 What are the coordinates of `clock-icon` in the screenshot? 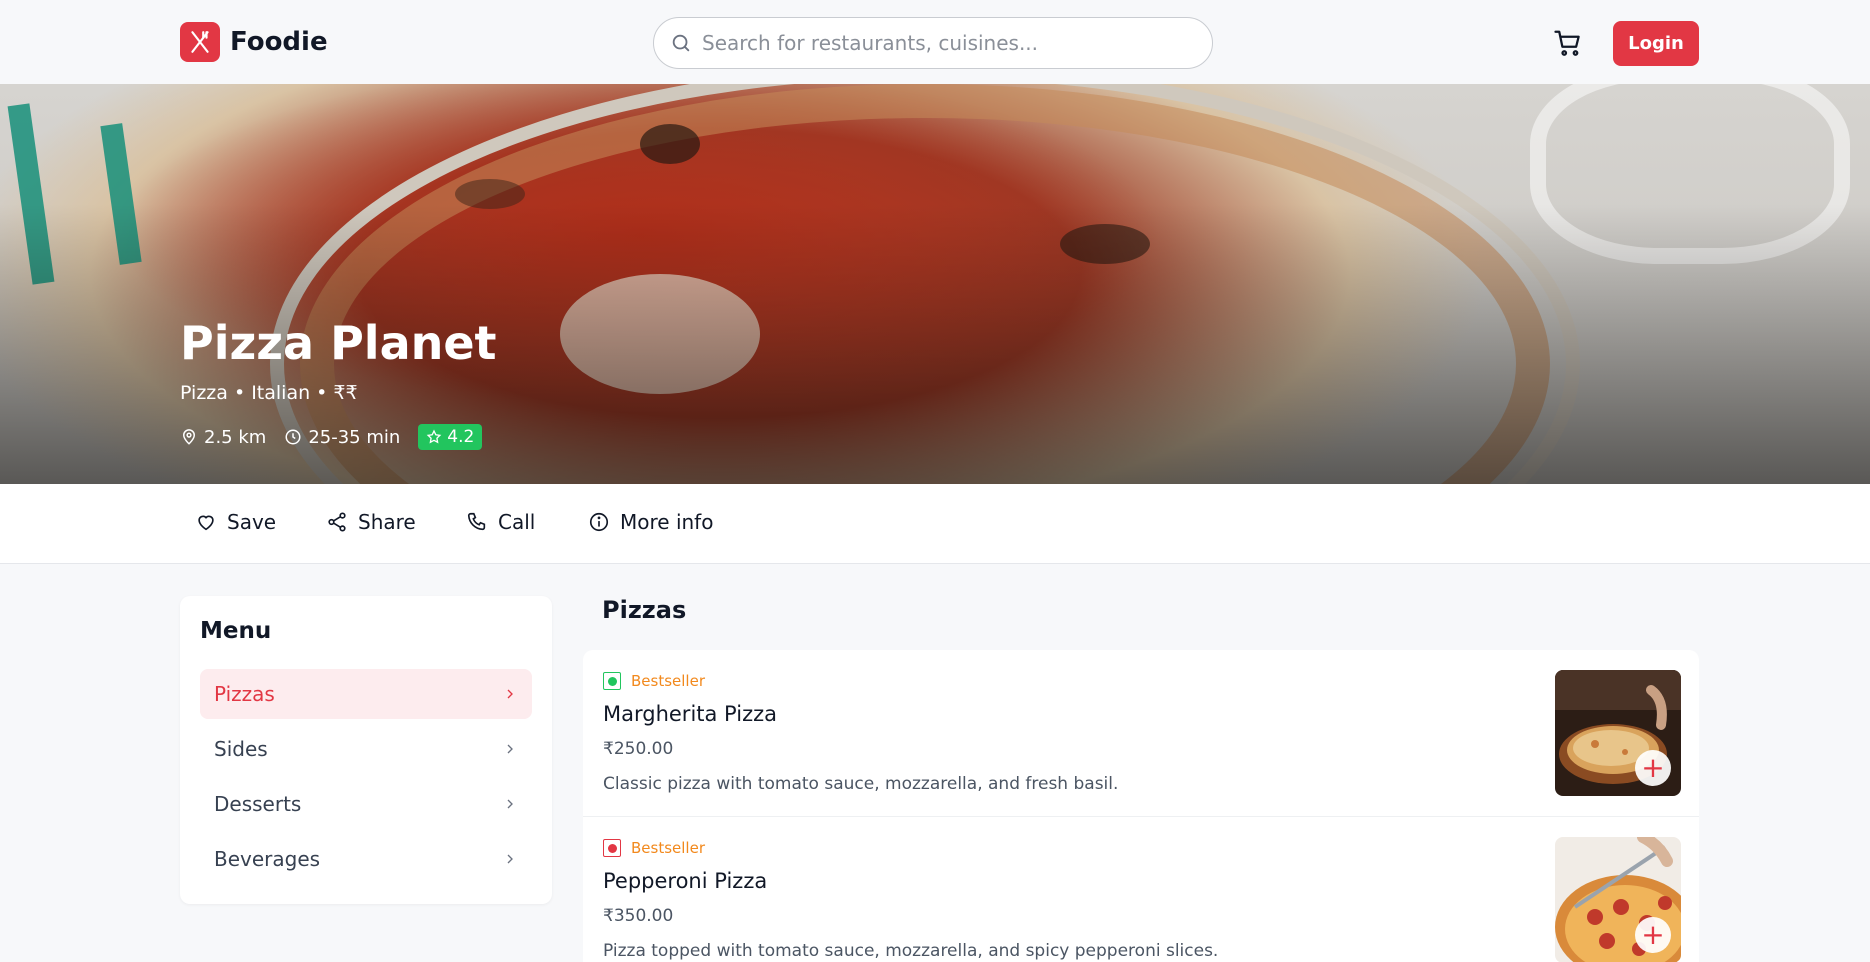 It's located at (293, 437).